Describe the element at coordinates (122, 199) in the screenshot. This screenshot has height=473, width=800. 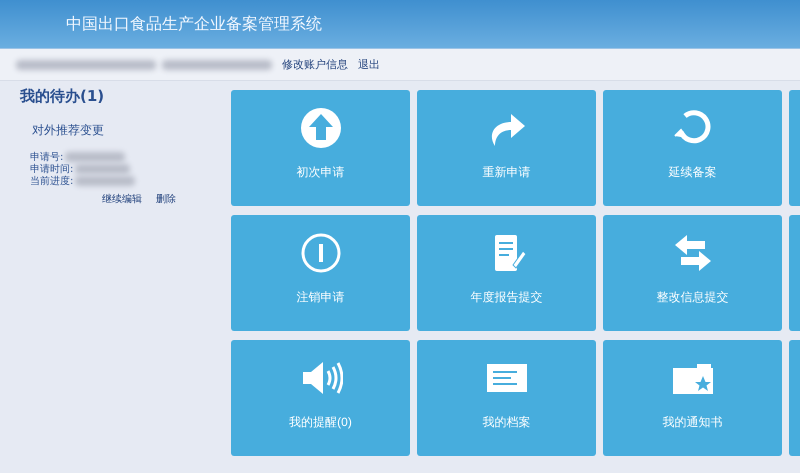
I see `action-link: 继续编辑` at that location.